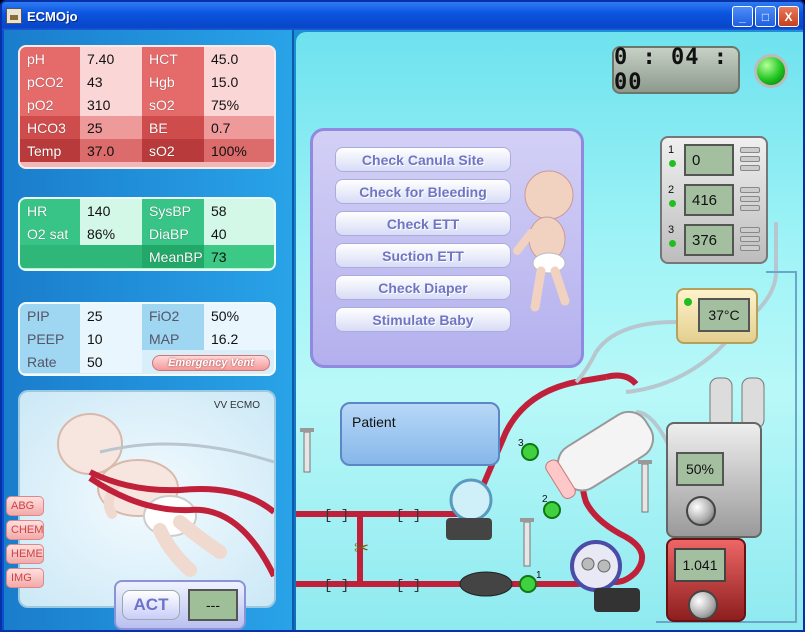  Describe the element at coordinates (239, 338) in the screenshot. I see `vent-value: 16.2` at that location.